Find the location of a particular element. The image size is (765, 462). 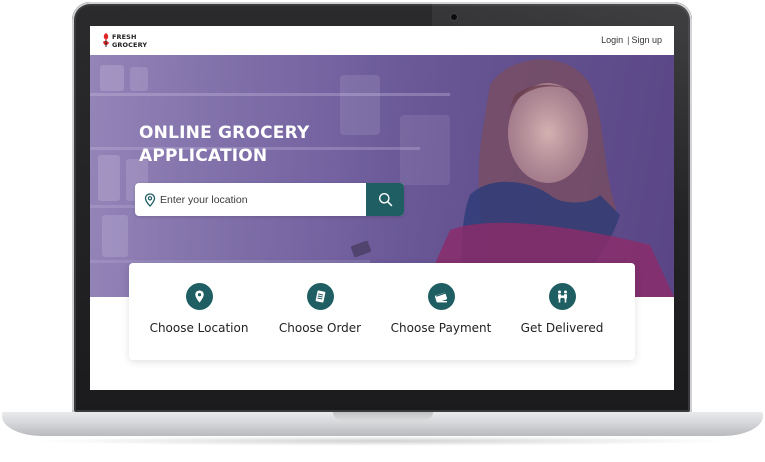

order-list-icon is located at coordinates (320, 296).